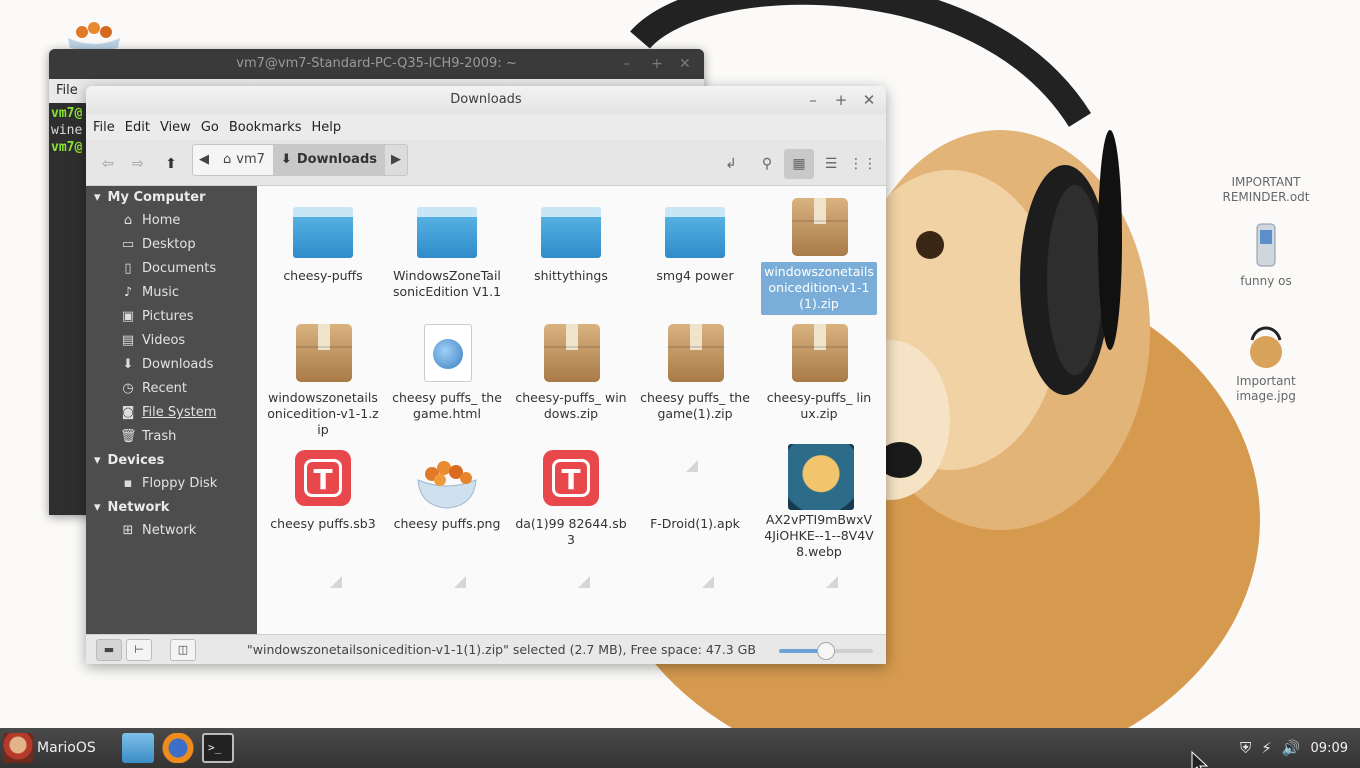  I want to click on file-item: smg4 power, so click(695, 240).